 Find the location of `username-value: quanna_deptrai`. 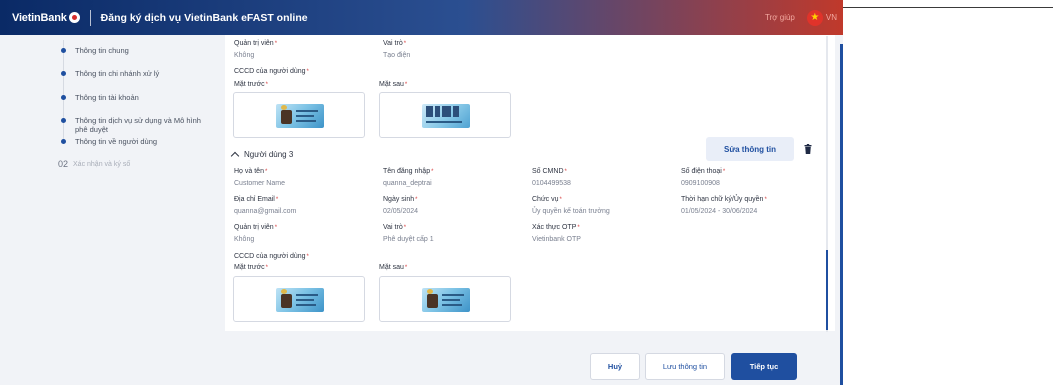

username-value: quanna_deptrai is located at coordinates (407, 183).